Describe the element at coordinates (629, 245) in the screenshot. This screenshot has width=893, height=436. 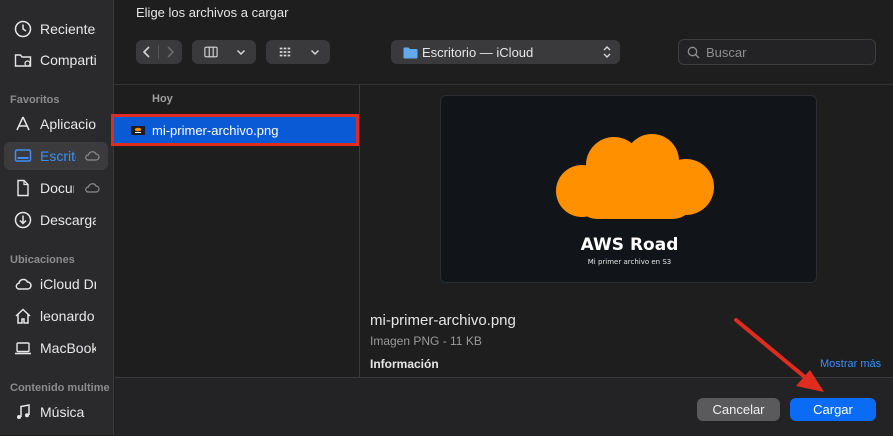
I see `preview-image-title: AWS Road` at that location.